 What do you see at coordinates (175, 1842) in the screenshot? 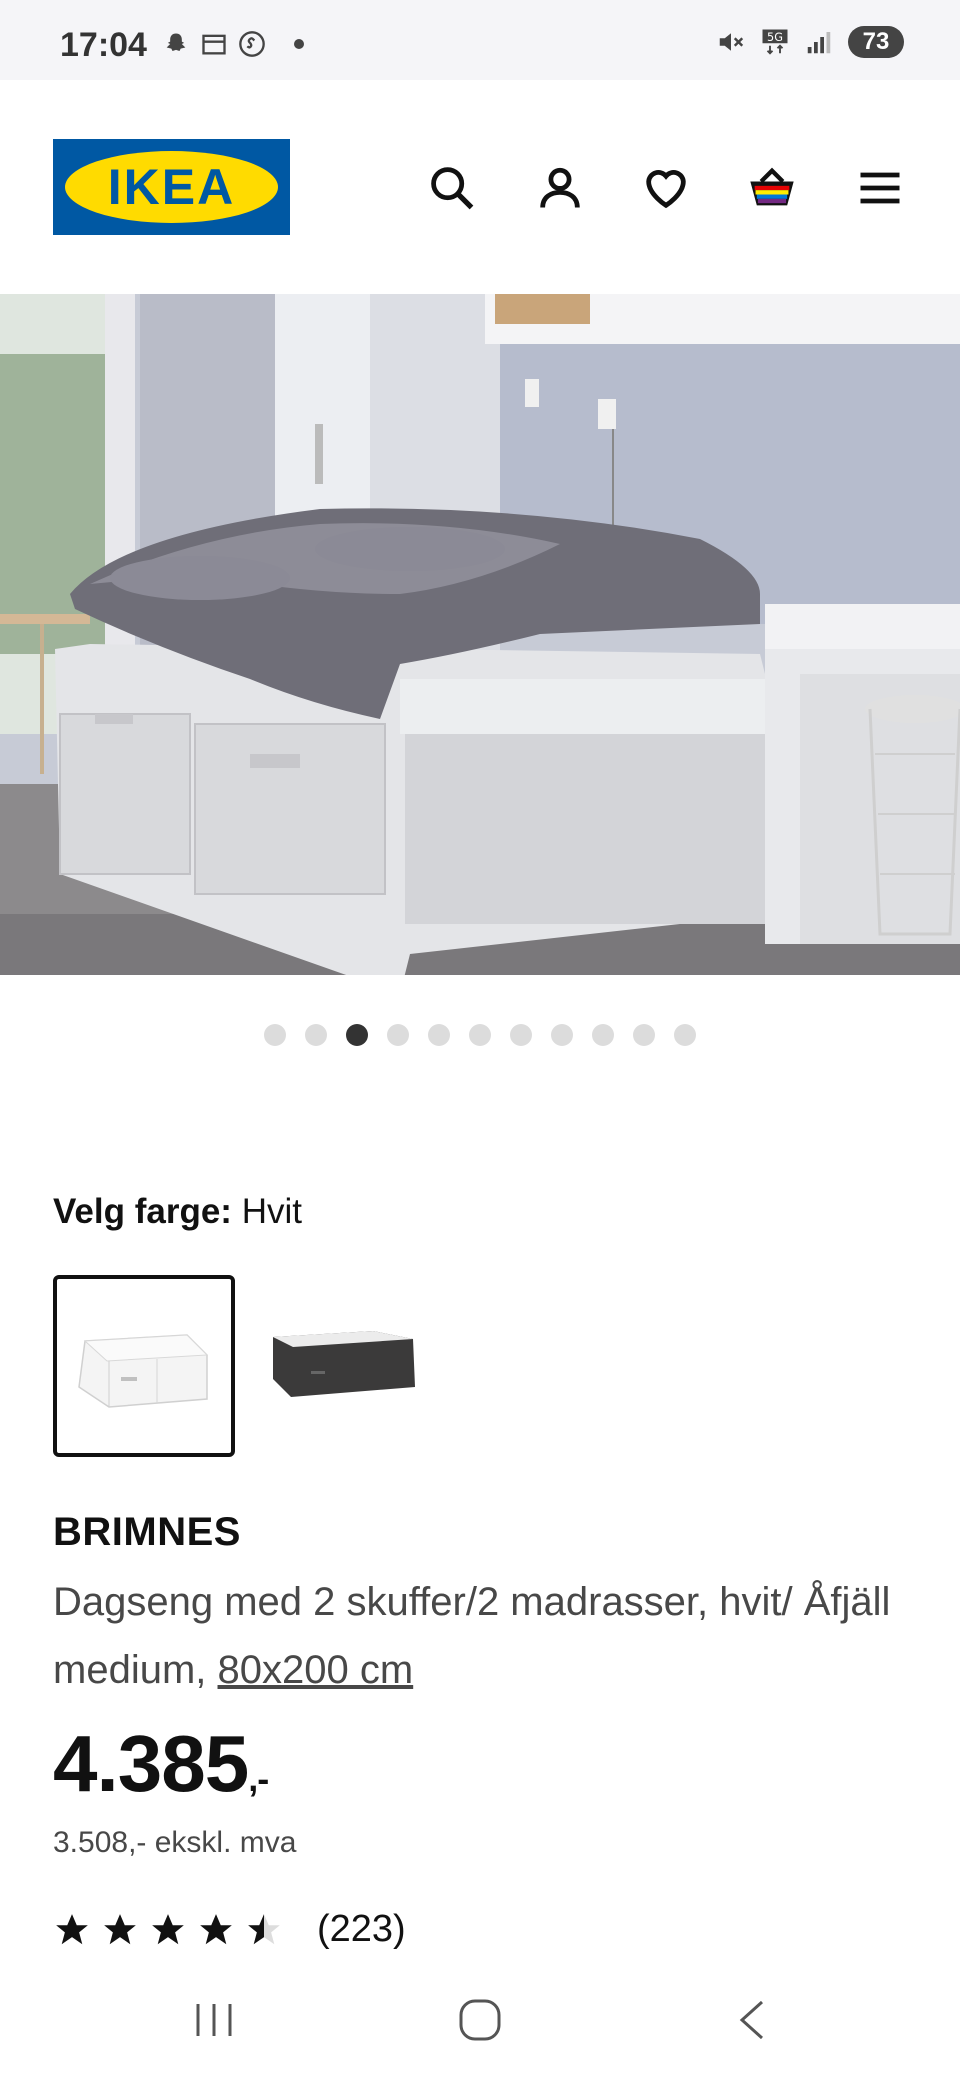
I see `price-ex-vat: 3.508,- ekskl. mva` at bounding box center [175, 1842].